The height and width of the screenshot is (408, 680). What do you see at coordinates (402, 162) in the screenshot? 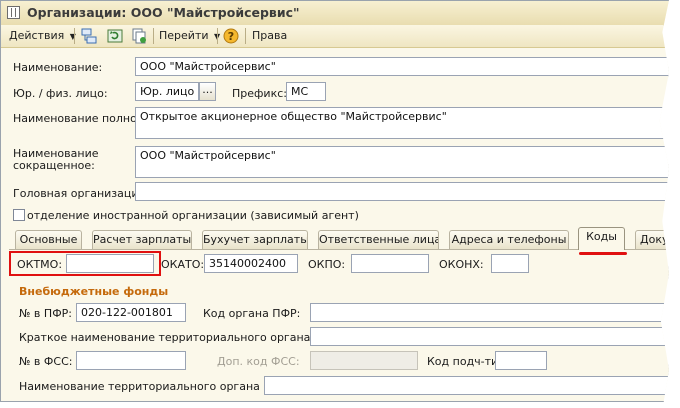
I see `short-name-input: ООО "Майстройсервис"` at bounding box center [402, 162].